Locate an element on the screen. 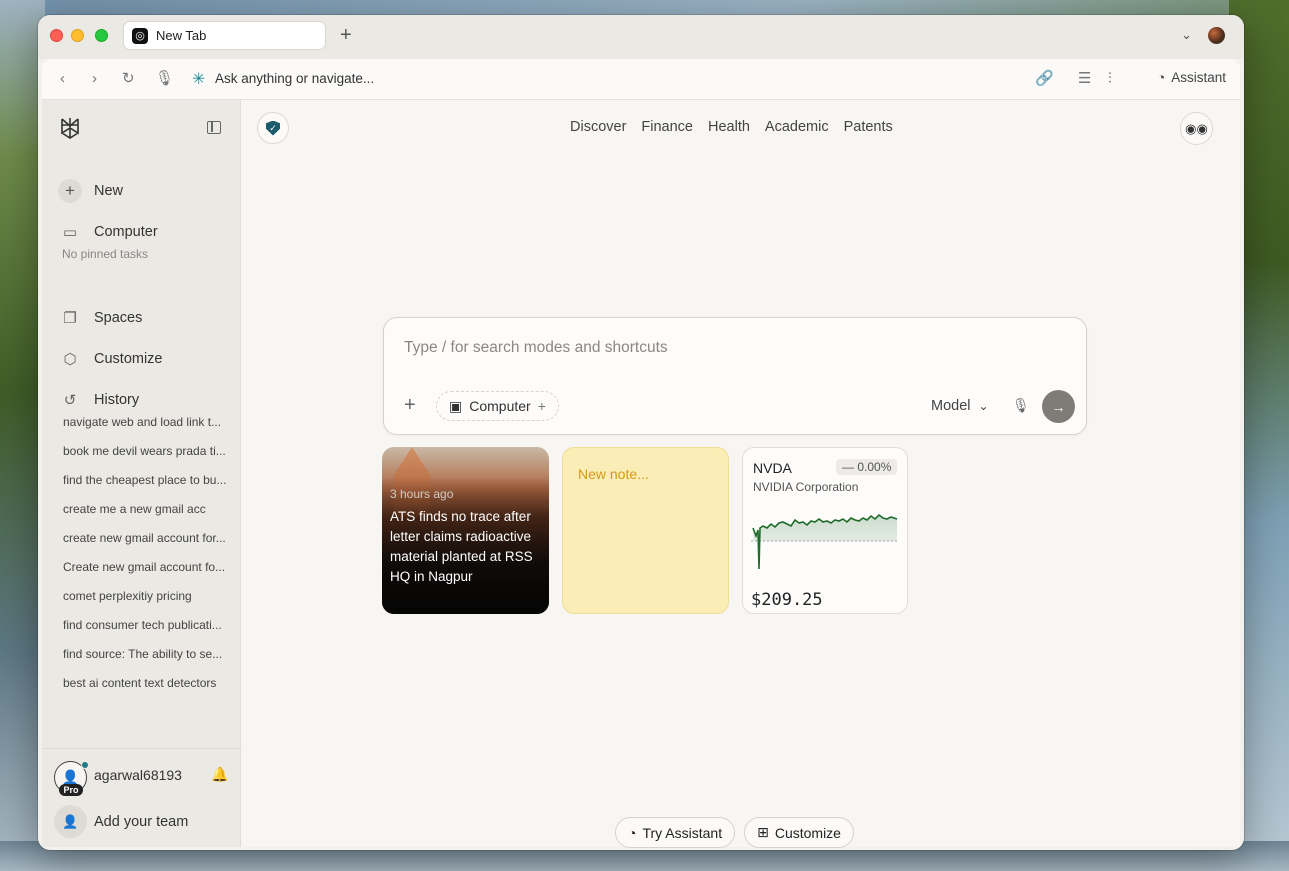  back-icon: ‹ is located at coordinates (62, 79).